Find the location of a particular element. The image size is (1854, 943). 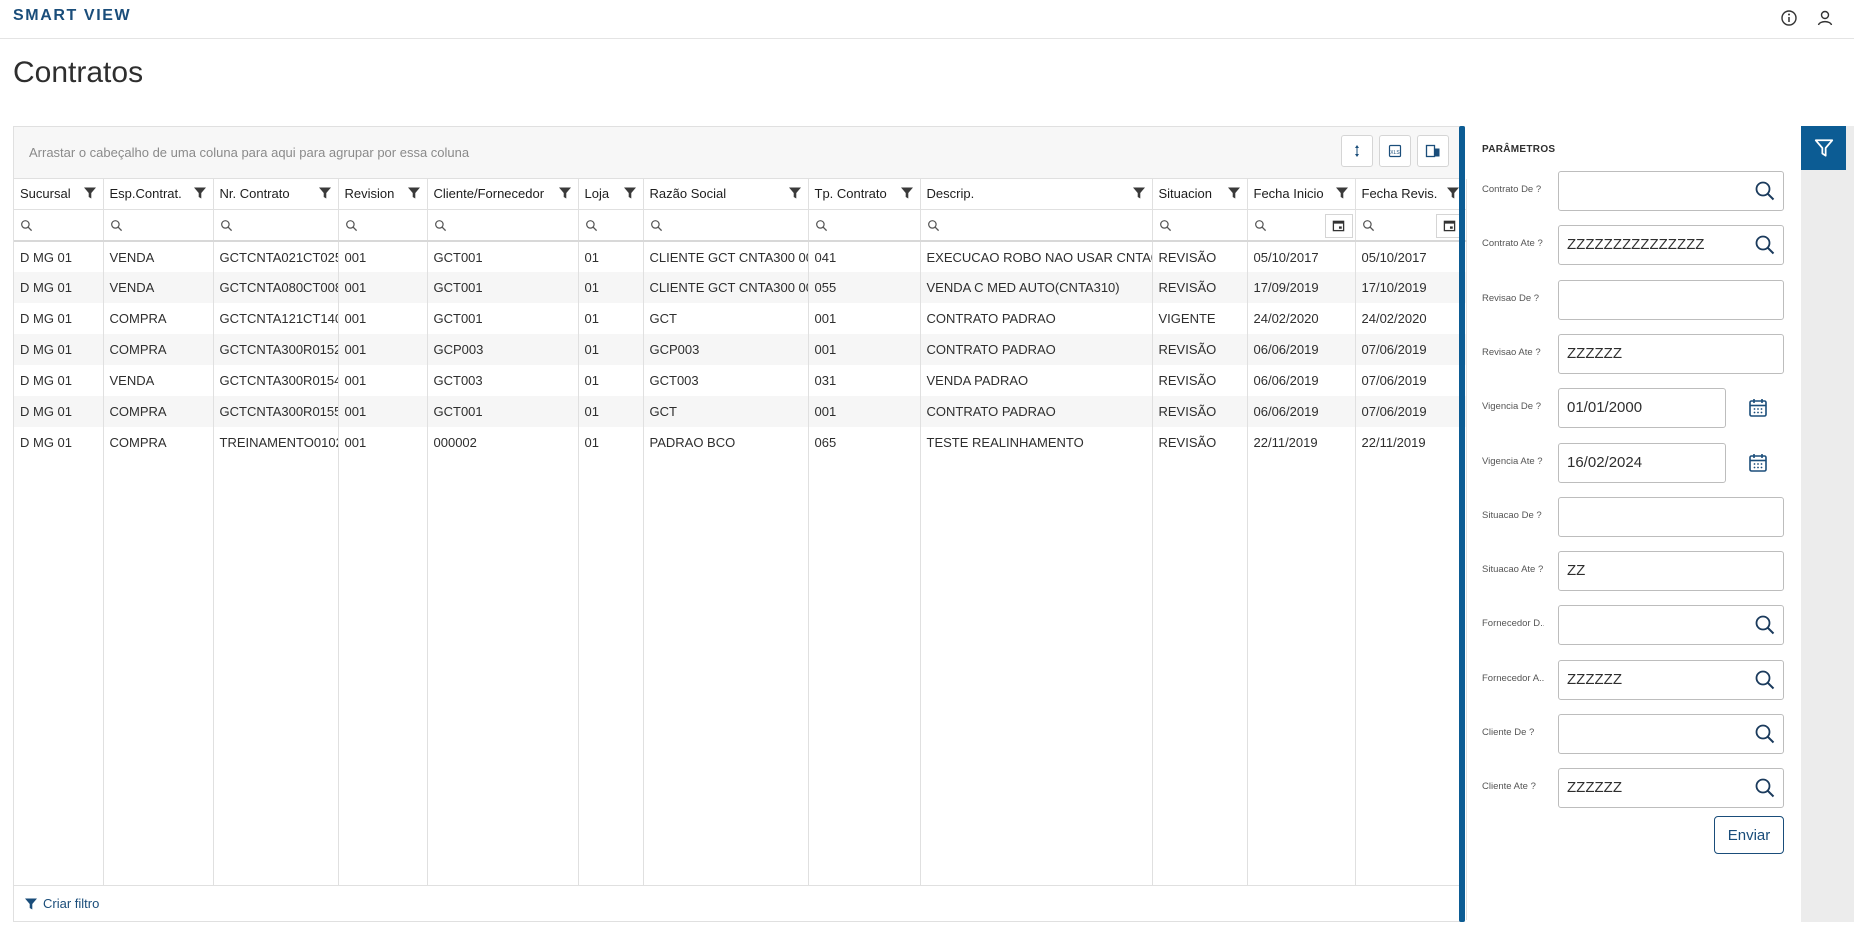

info-icon is located at coordinates (1789, 18).